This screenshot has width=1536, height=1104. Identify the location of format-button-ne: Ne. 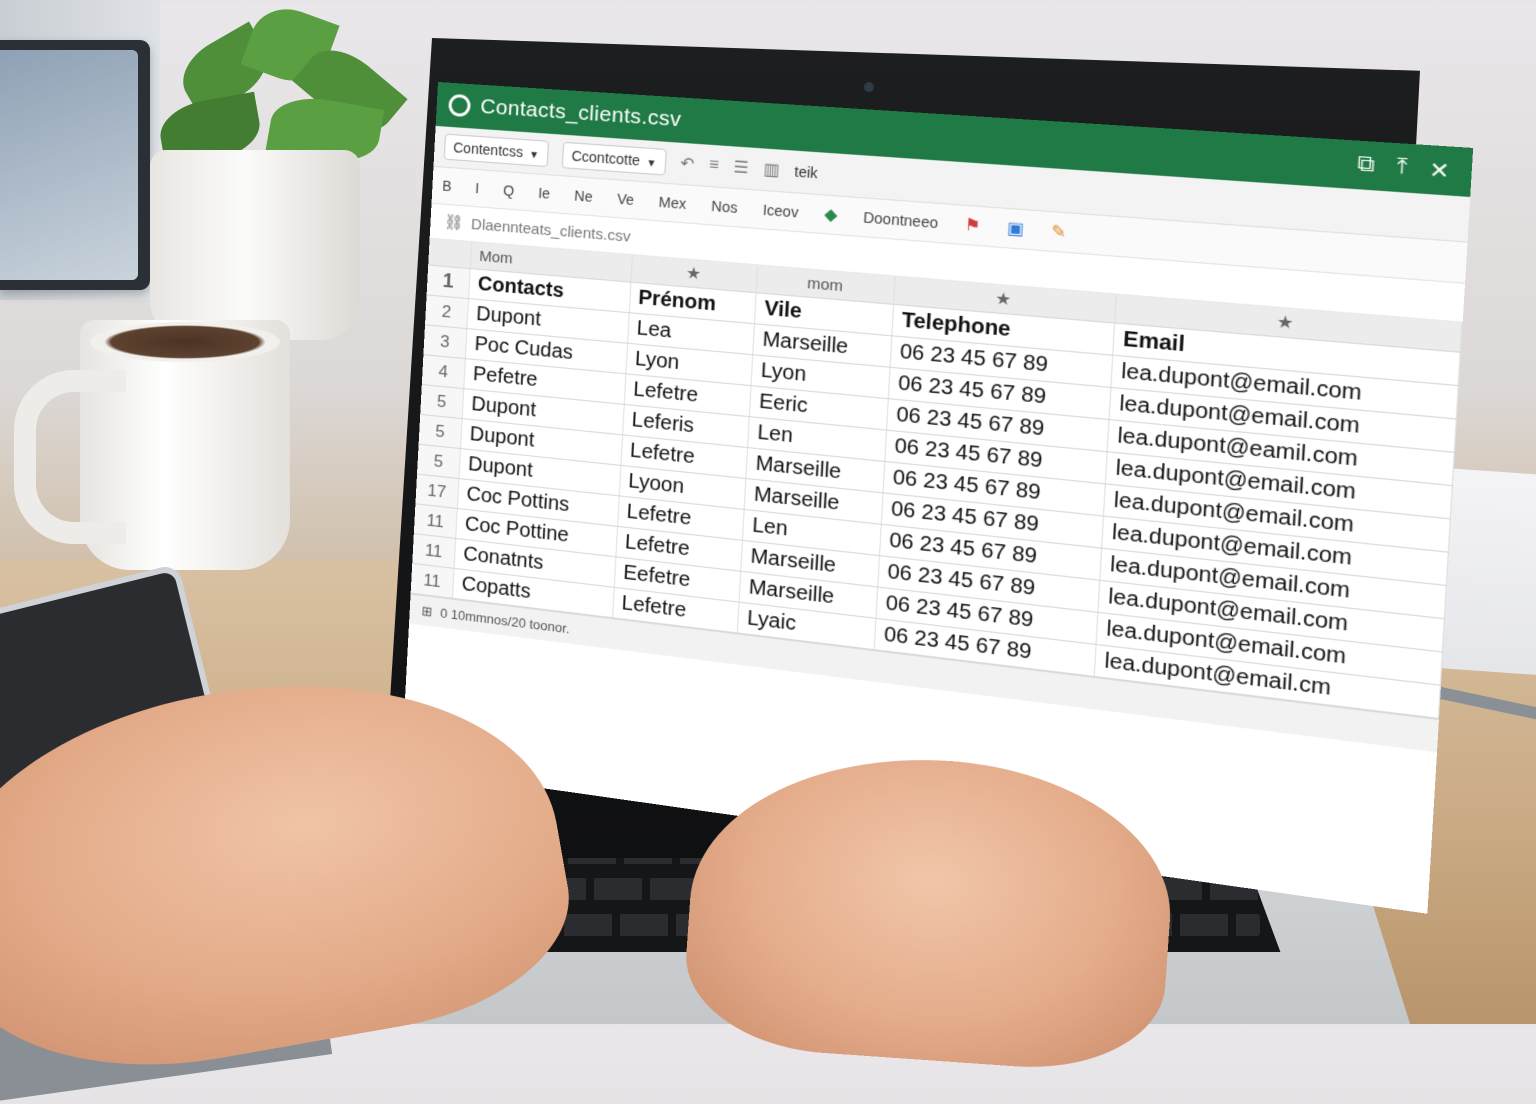
(583, 196).